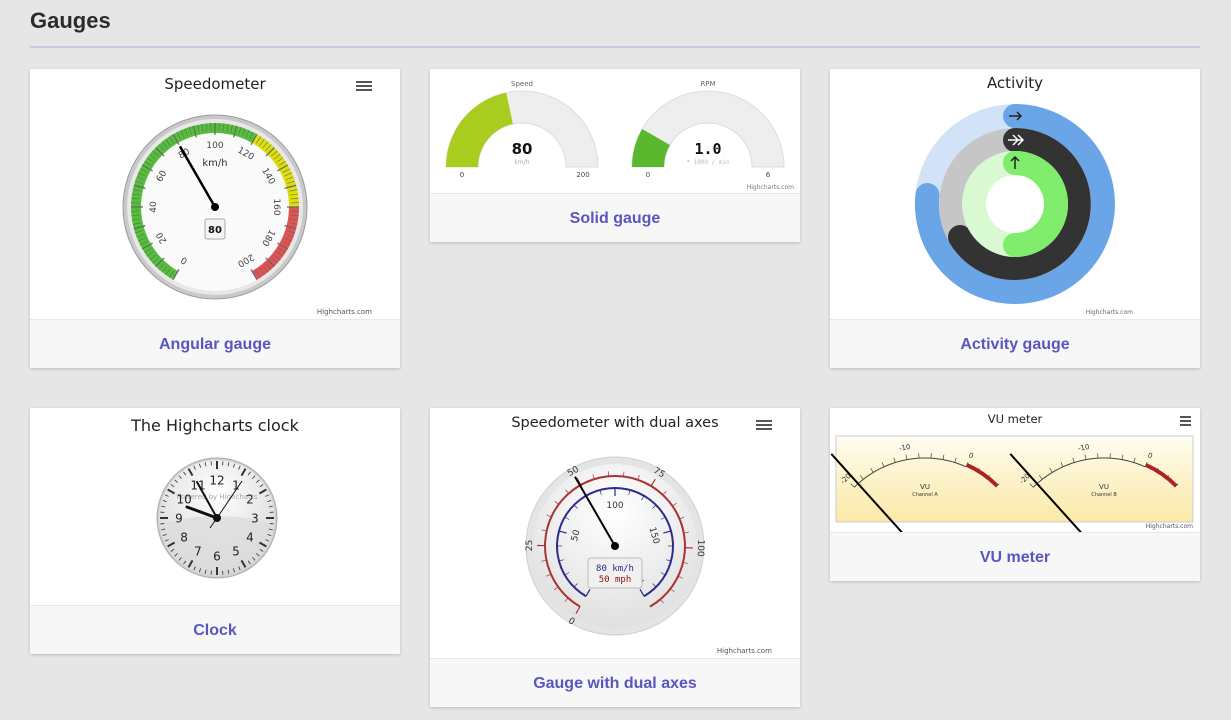 This screenshot has height=720, width=1231. I want to click on speed-min: 0, so click(462, 175).